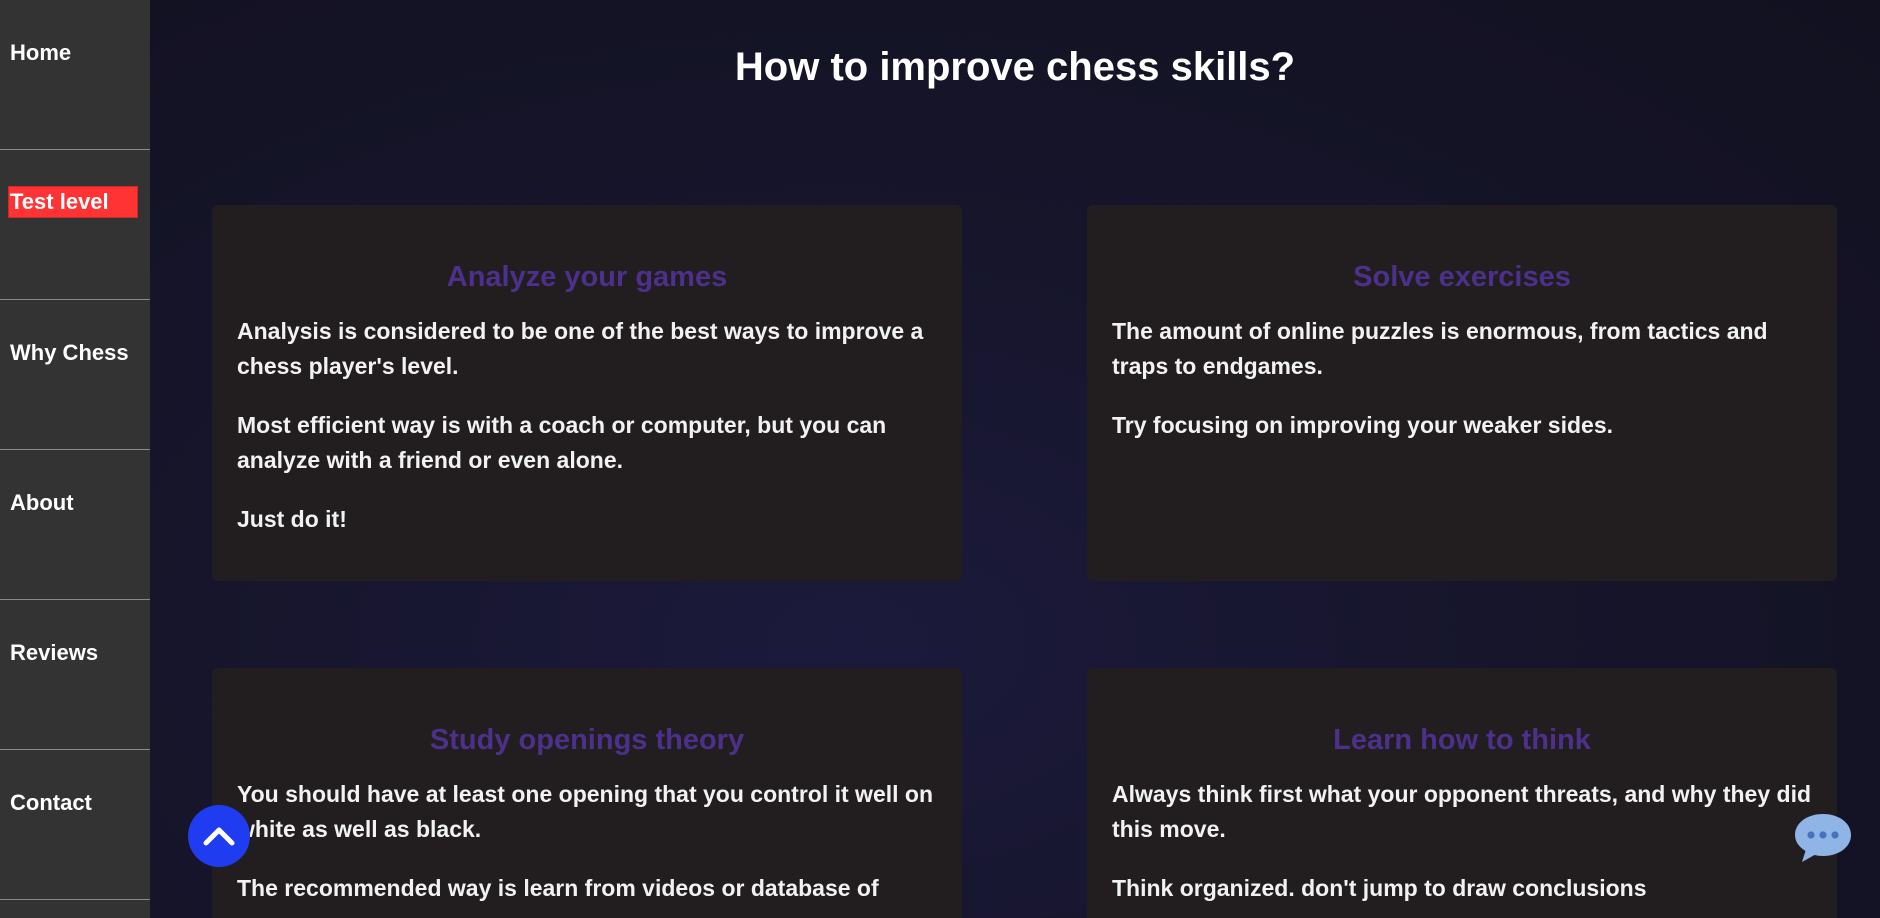  What do you see at coordinates (75, 375) in the screenshot?
I see `sidebar-item-why-chess: Why Chess` at bounding box center [75, 375].